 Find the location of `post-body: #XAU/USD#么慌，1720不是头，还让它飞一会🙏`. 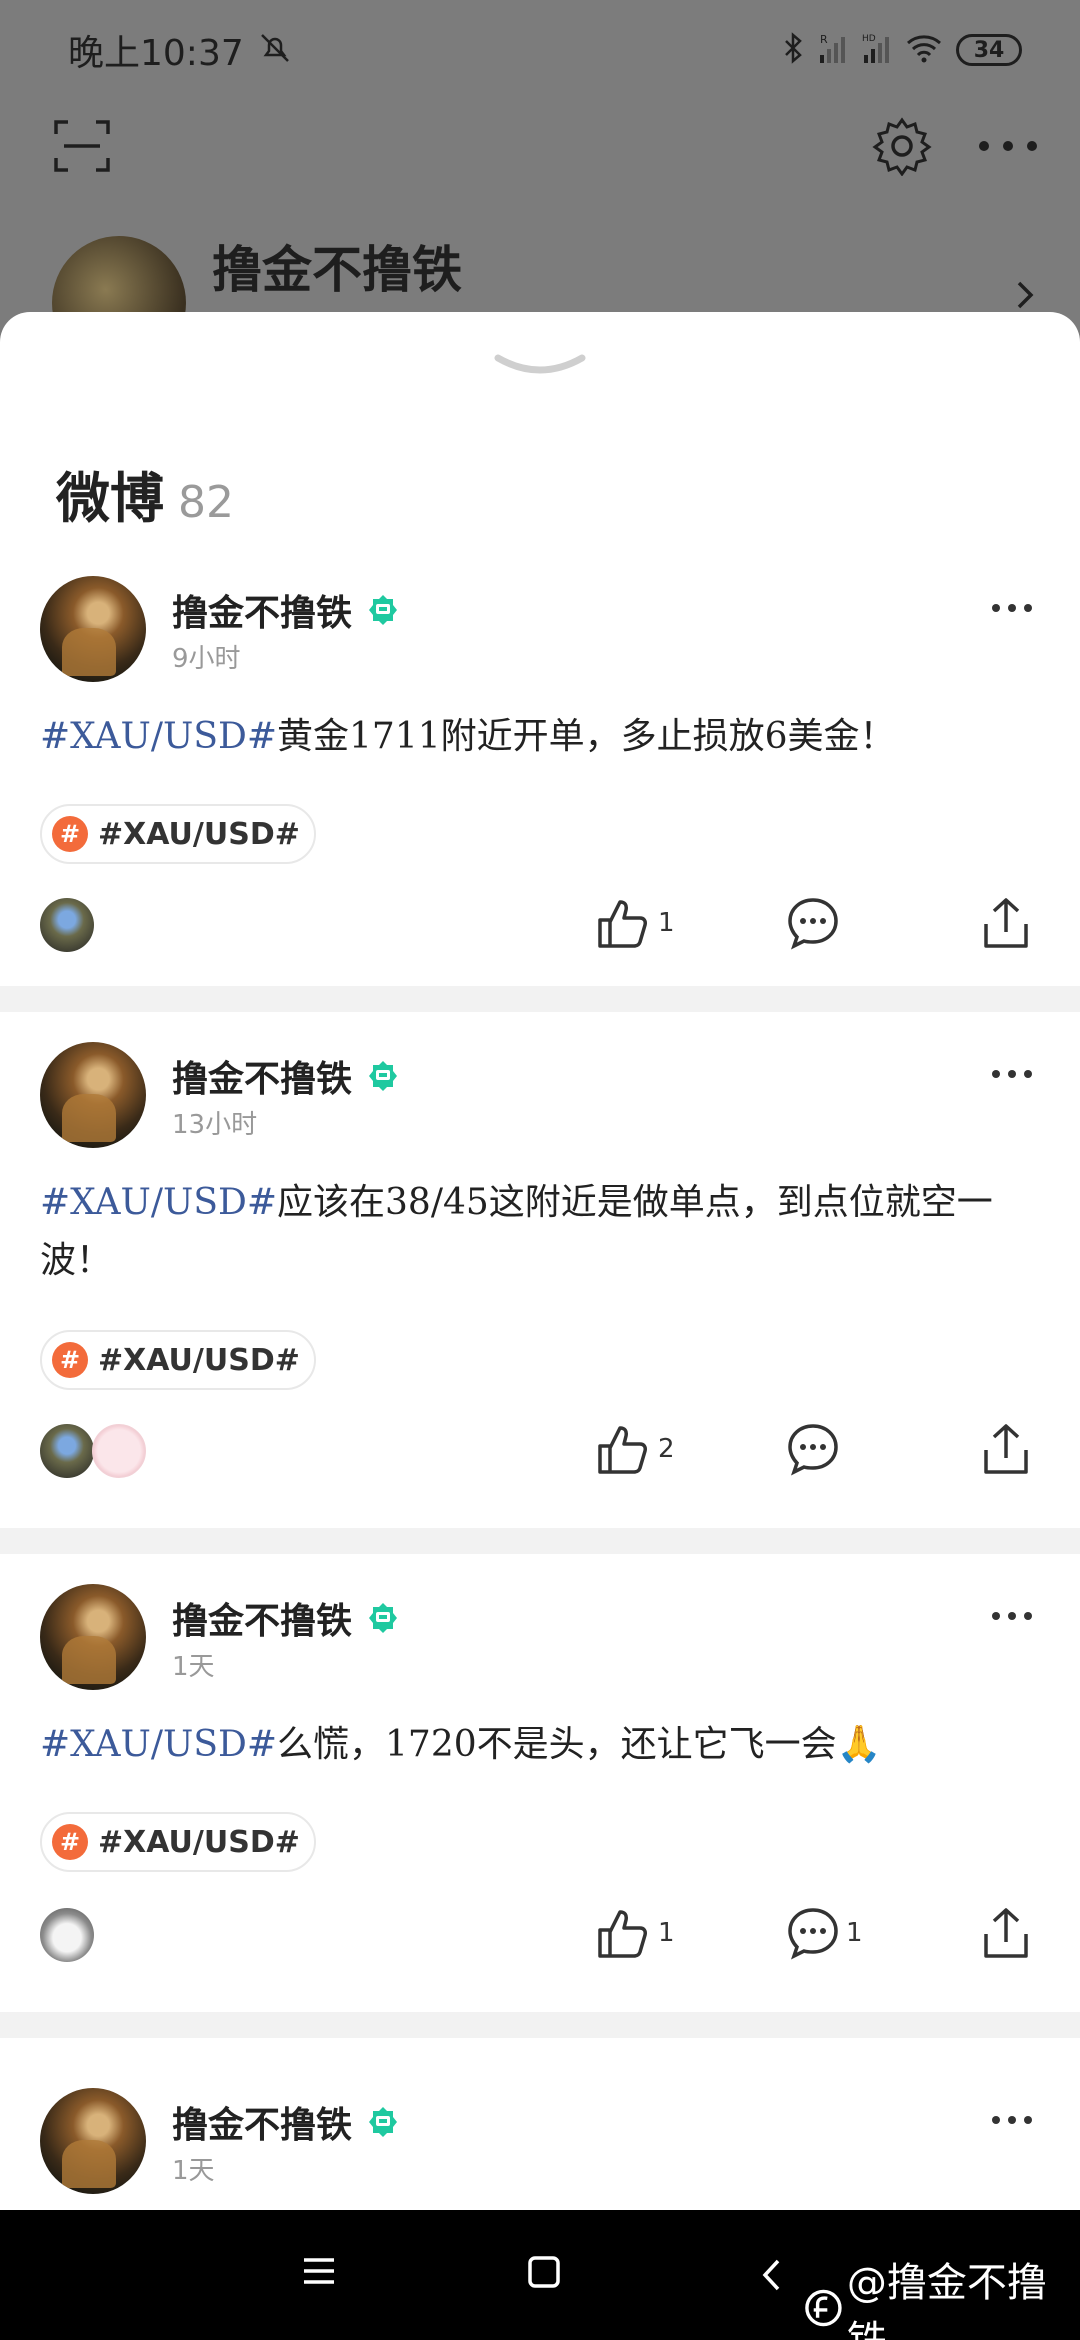

post-body: #XAU/USD#么慌，1720不是头，还让它飞一会🙏 is located at coordinates (540, 1745).